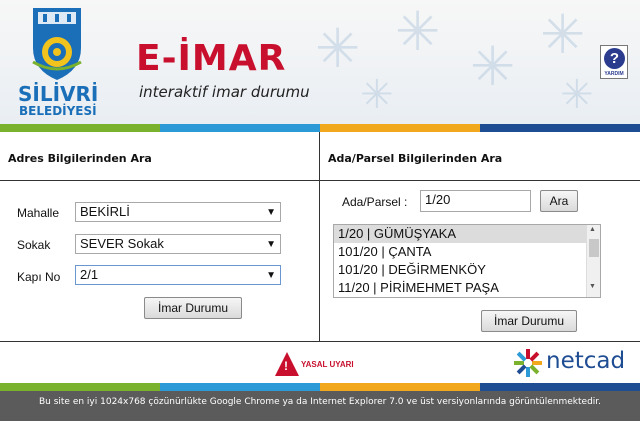 The width and height of the screenshot is (640, 421). What do you see at coordinates (586, 361) in the screenshot?
I see `netcad-logo-text: netcad` at bounding box center [586, 361].